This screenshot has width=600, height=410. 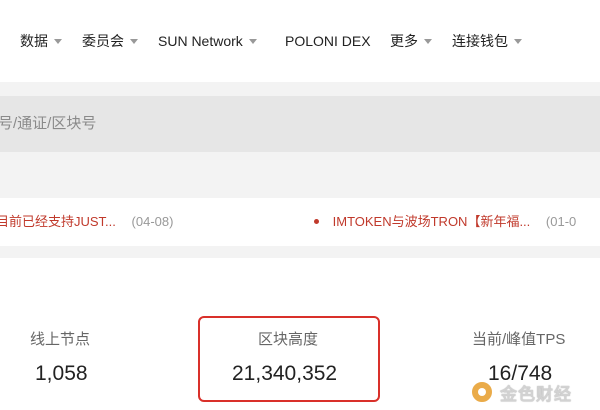 I want to click on nav-item-label: 数据, so click(x=34, y=41).